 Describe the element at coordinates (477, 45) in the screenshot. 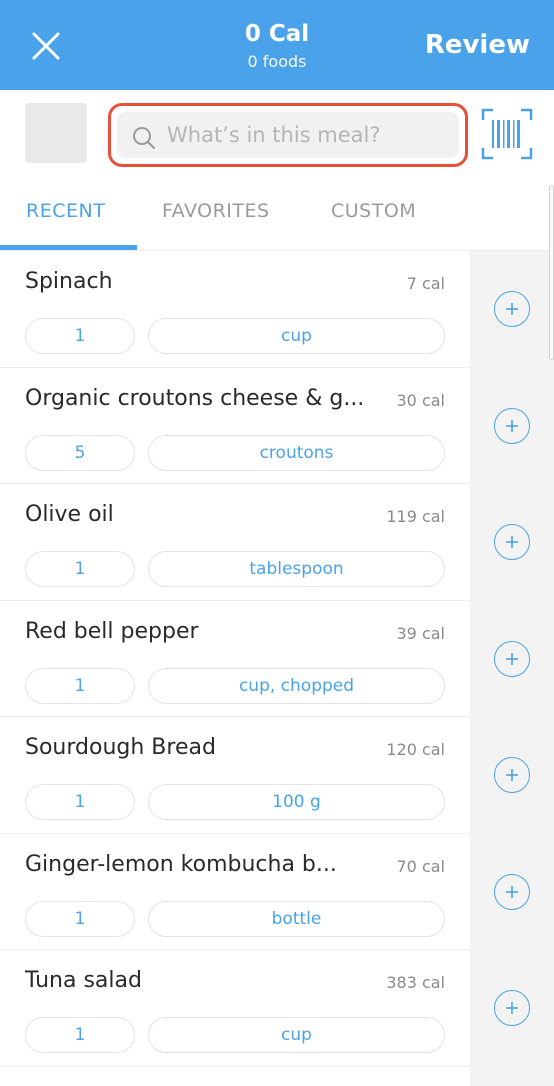

I see `review-button: Review` at that location.